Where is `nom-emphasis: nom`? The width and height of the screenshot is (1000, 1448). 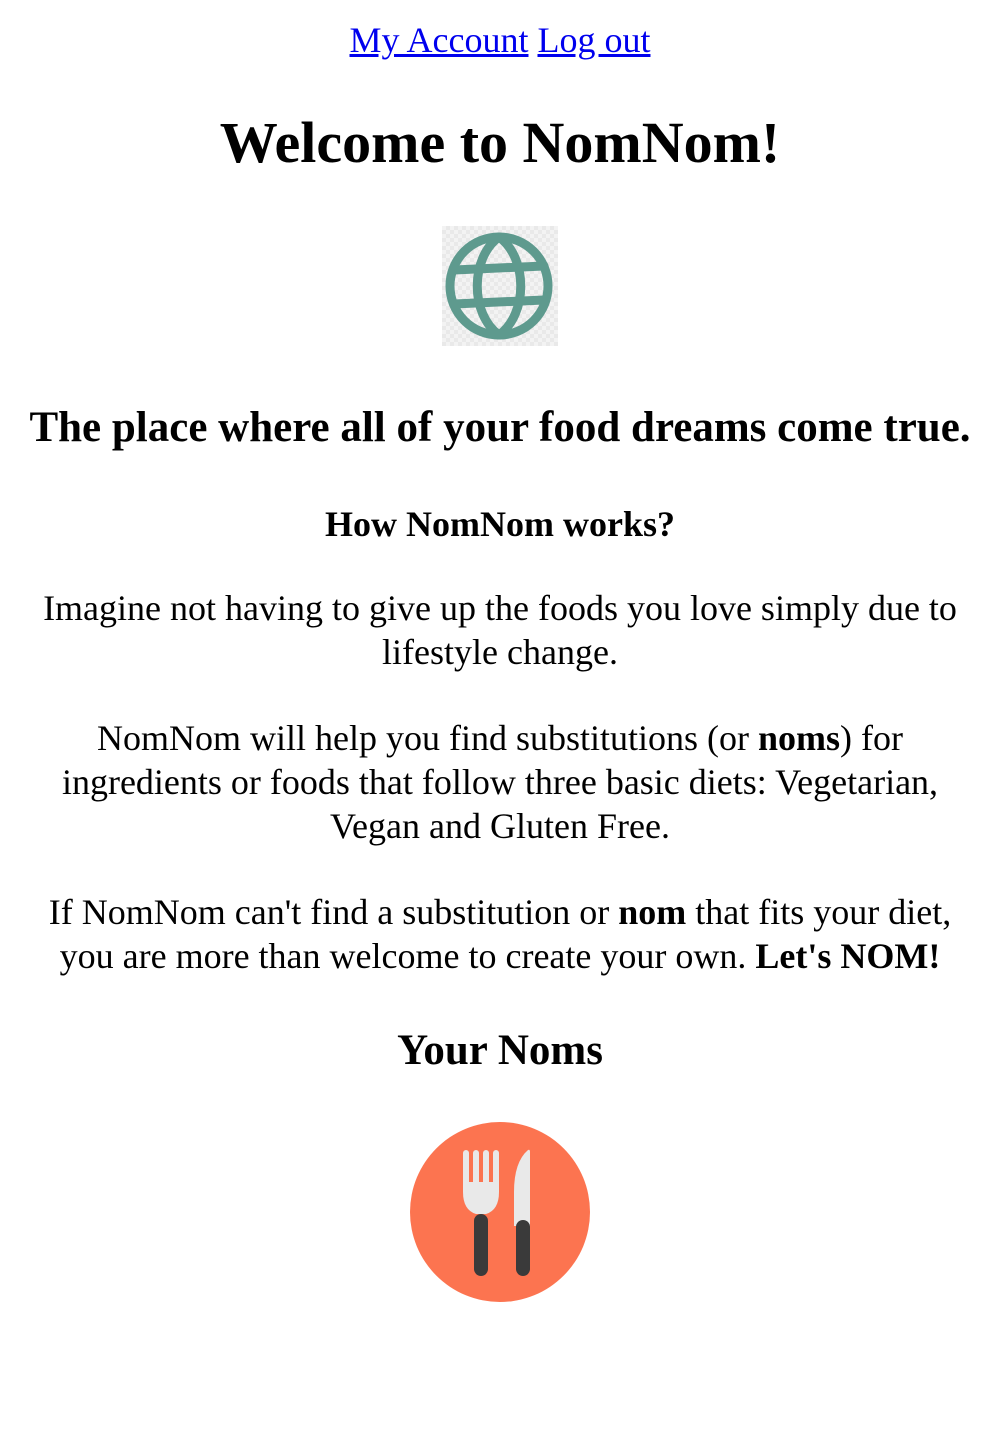 nom-emphasis: nom is located at coordinates (652, 912).